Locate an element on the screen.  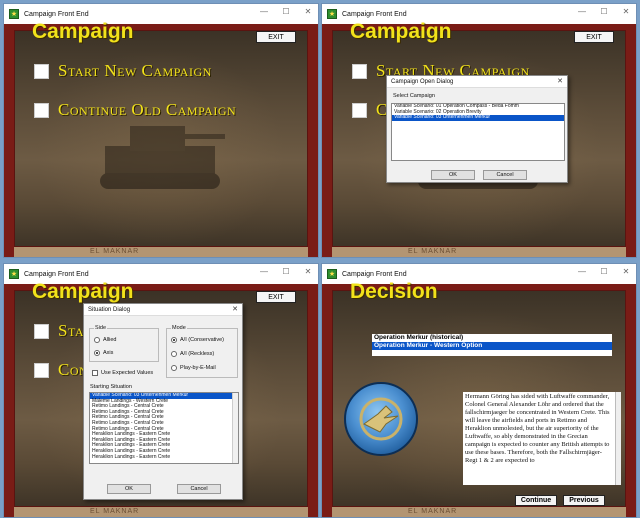
list-item-selected: Variable Scenario: 03 Unternehmen Merkur is located at coordinates (478, 118).